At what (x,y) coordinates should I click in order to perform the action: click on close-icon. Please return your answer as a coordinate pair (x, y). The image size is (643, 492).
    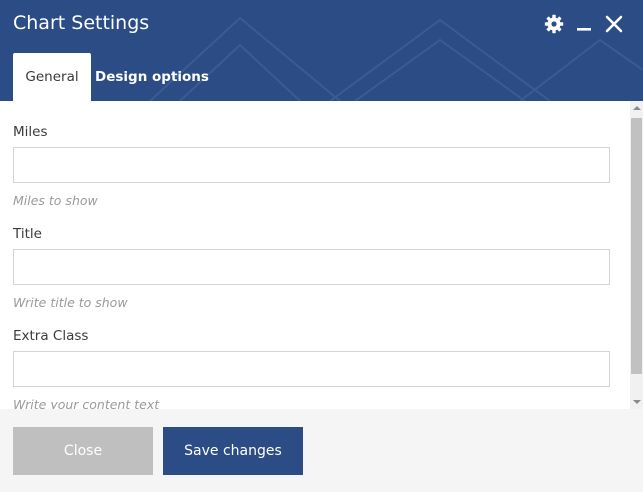
    Looking at the image, I should click on (614, 24).